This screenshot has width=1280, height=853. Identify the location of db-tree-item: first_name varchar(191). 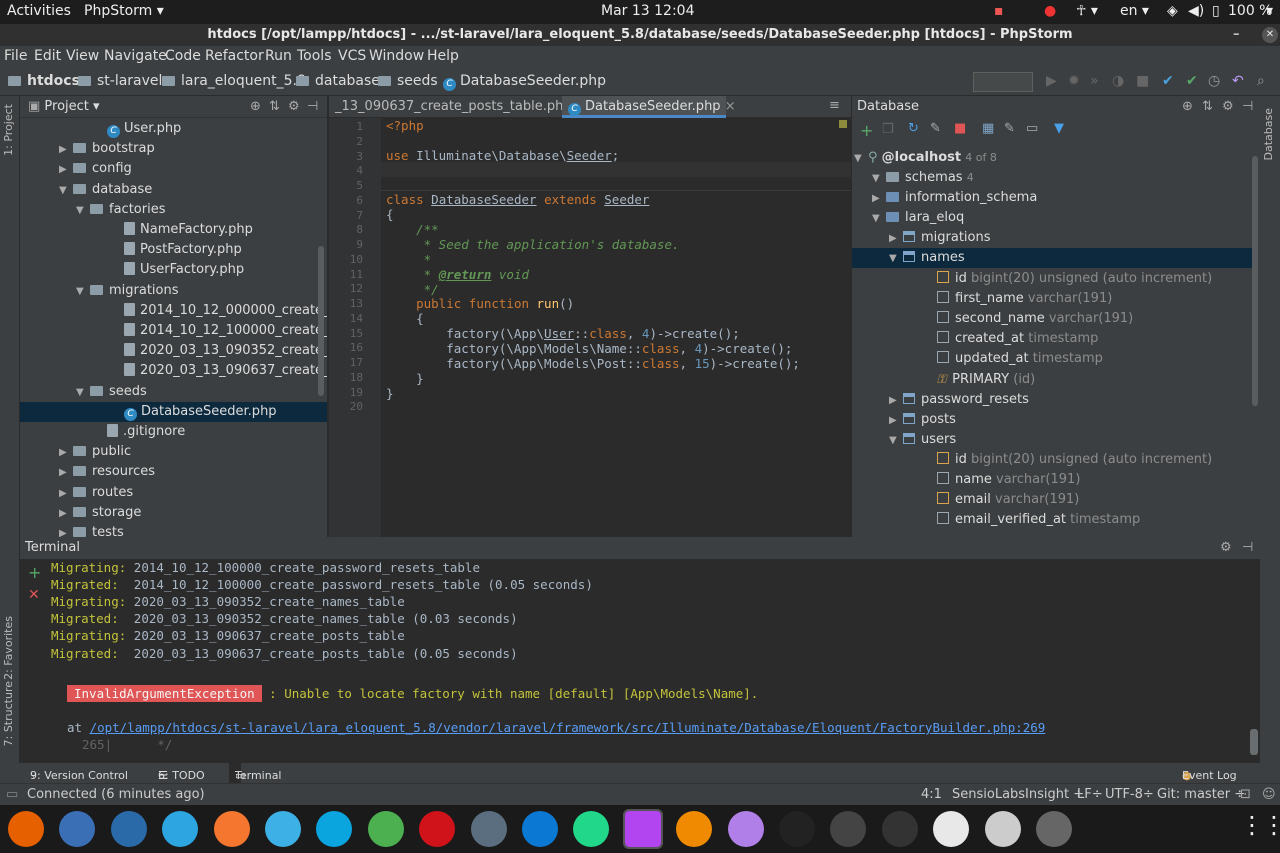
(1052, 299).